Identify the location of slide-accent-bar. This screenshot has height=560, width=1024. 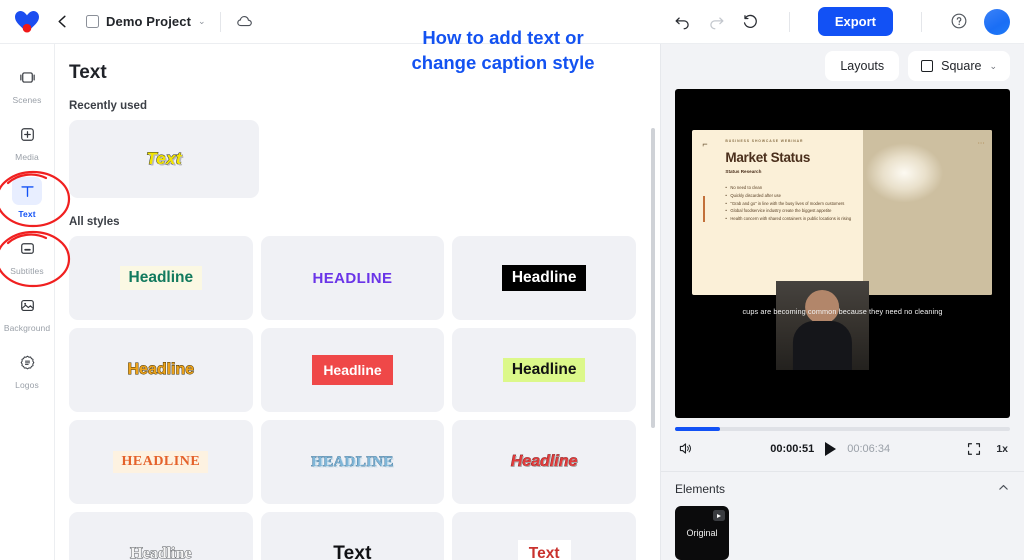
(704, 209).